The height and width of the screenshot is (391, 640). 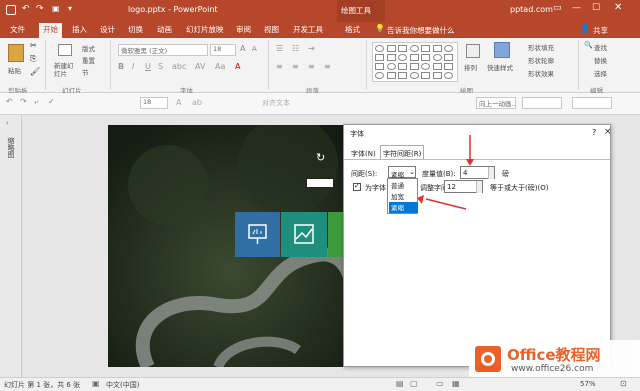 What do you see at coordinates (7, 123) in the screenshot?
I see `expand-pane-icon: ›` at bounding box center [7, 123].